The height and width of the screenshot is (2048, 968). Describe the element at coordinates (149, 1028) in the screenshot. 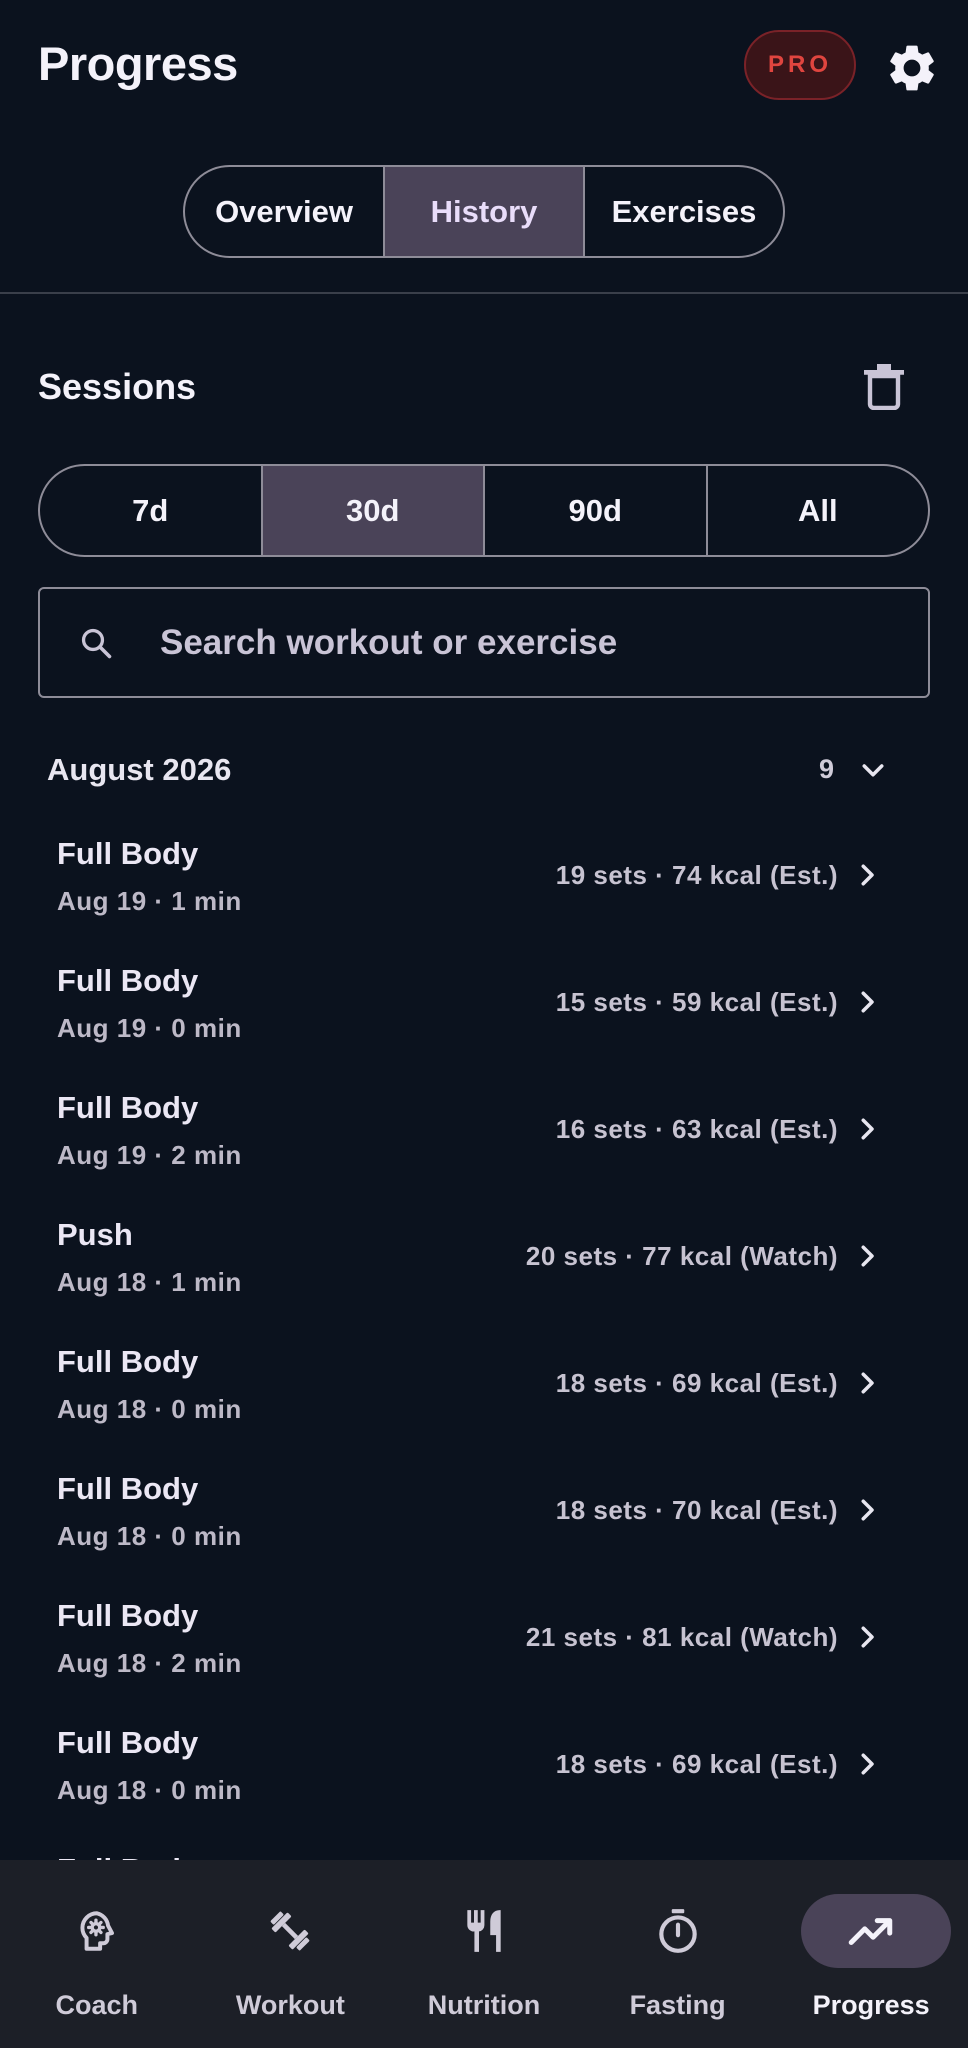

I see `workout-date-duration: Aug 19 · 0 min` at that location.